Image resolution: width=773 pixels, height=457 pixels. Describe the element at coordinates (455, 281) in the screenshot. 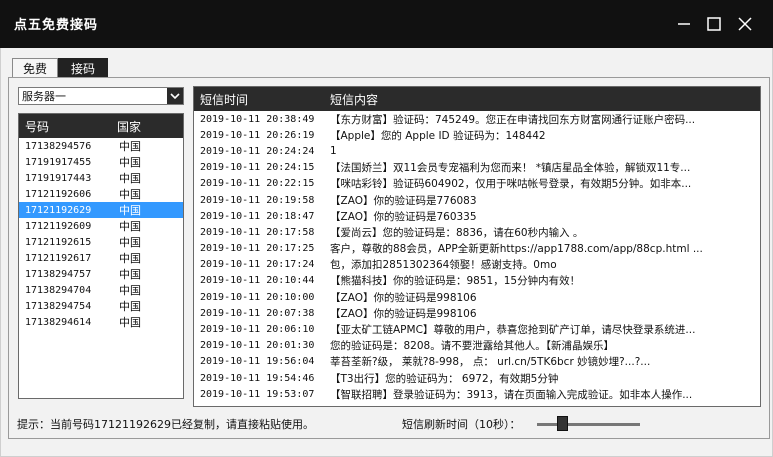

I see `sms-content: 【熊猫科技】你的验证码是：9851，15分钟内有效！` at that location.